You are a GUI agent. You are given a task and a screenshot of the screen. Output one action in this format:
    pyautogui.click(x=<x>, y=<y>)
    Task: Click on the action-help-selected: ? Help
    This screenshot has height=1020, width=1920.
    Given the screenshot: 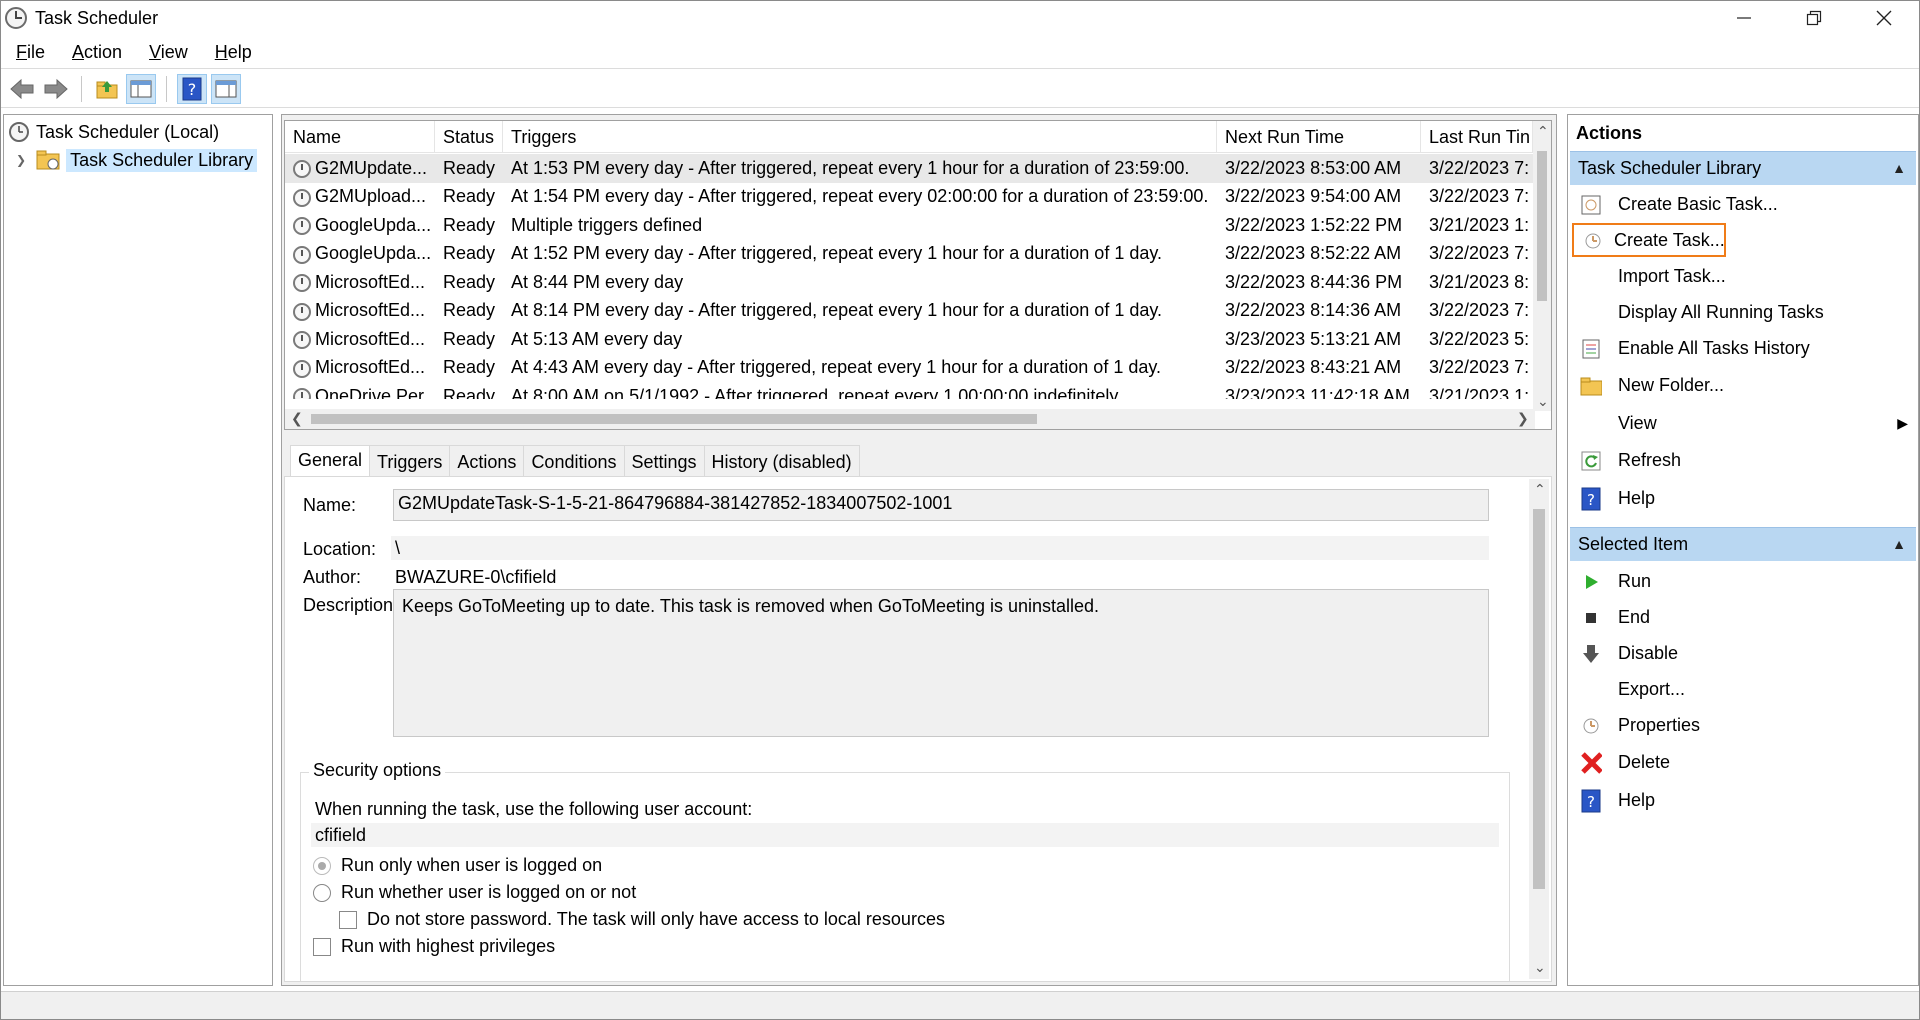 What is the action you would take?
    pyautogui.click(x=1743, y=800)
    